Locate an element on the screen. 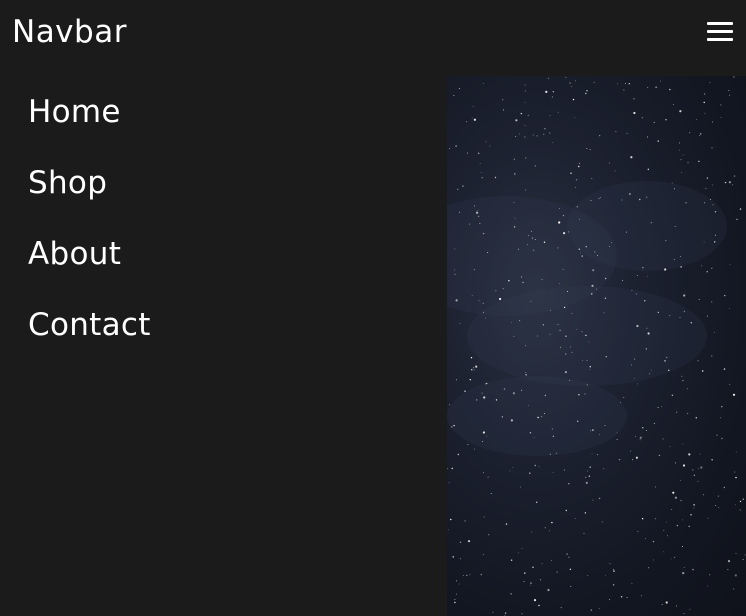 Image resolution: width=746 pixels, height=616 pixels. nav-link-contact: Contact is located at coordinates (223, 318).